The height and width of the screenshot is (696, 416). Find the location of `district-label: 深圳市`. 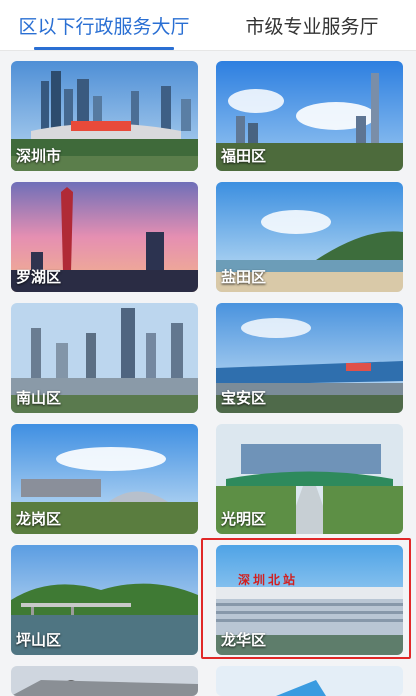

district-label: 深圳市 is located at coordinates (39, 156).